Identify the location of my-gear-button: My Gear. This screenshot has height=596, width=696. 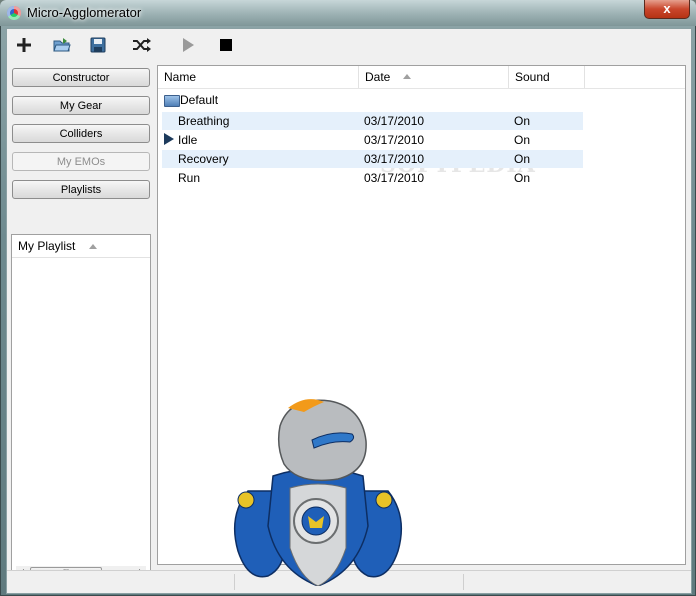
(81, 105).